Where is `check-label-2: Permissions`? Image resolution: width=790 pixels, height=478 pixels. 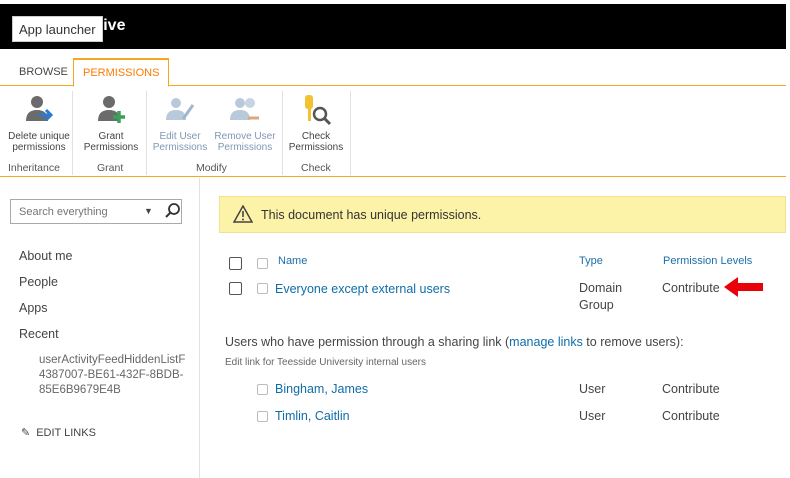 check-label-2: Permissions is located at coordinates (316, 147).